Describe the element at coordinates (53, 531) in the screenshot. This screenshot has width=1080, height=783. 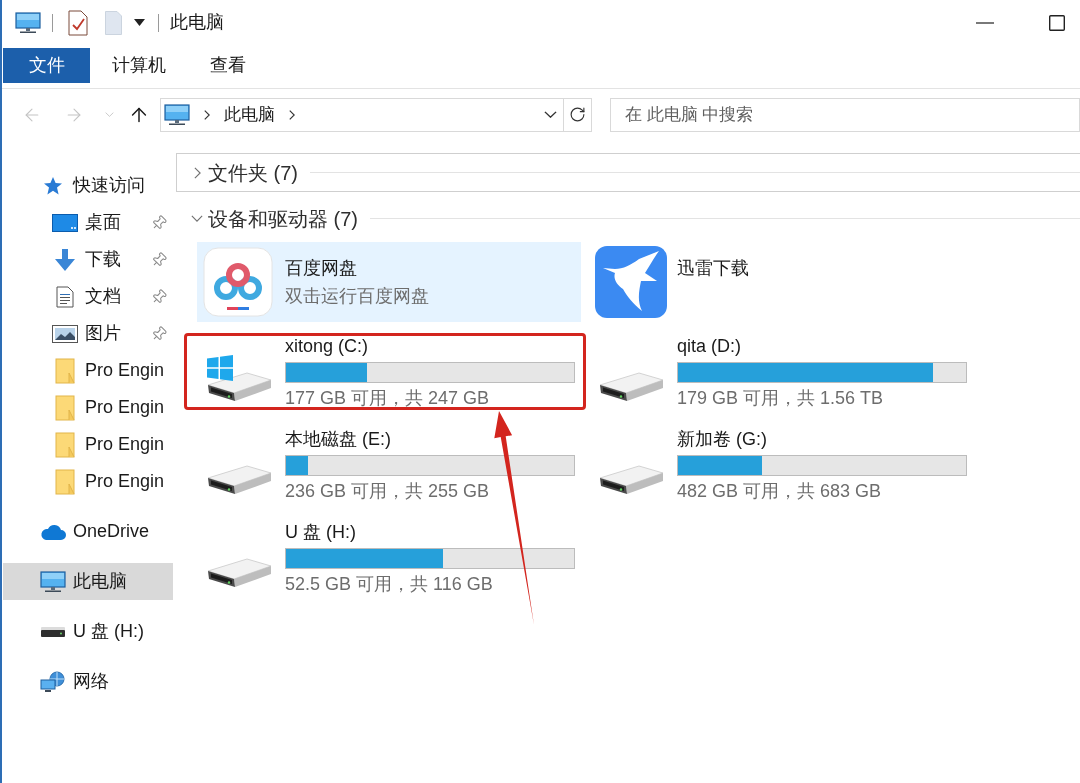
I see `cloud-icon` at that location.